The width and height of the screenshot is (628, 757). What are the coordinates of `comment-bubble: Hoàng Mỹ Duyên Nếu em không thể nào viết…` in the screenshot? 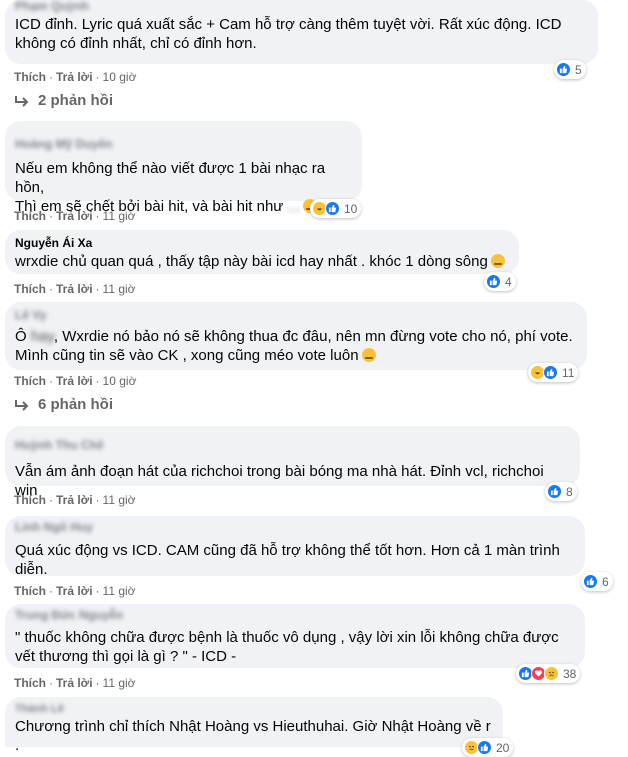 It's located at (183, 168).